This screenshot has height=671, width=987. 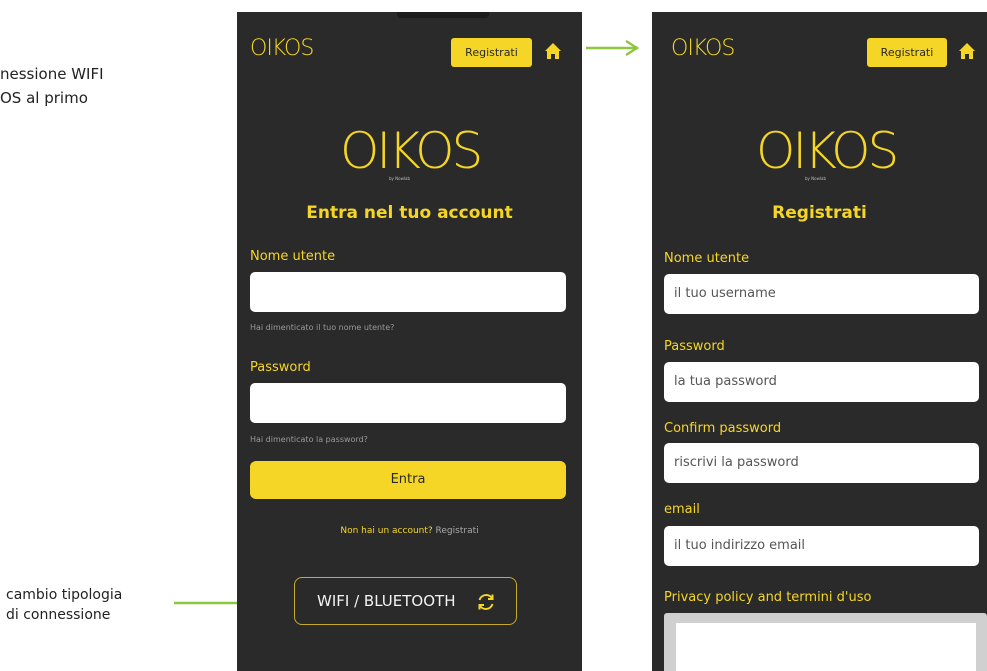 What do you see at coordinates (443, 15) in the screenshot?
I see `phone-notch` at bounding box center [443, 15].